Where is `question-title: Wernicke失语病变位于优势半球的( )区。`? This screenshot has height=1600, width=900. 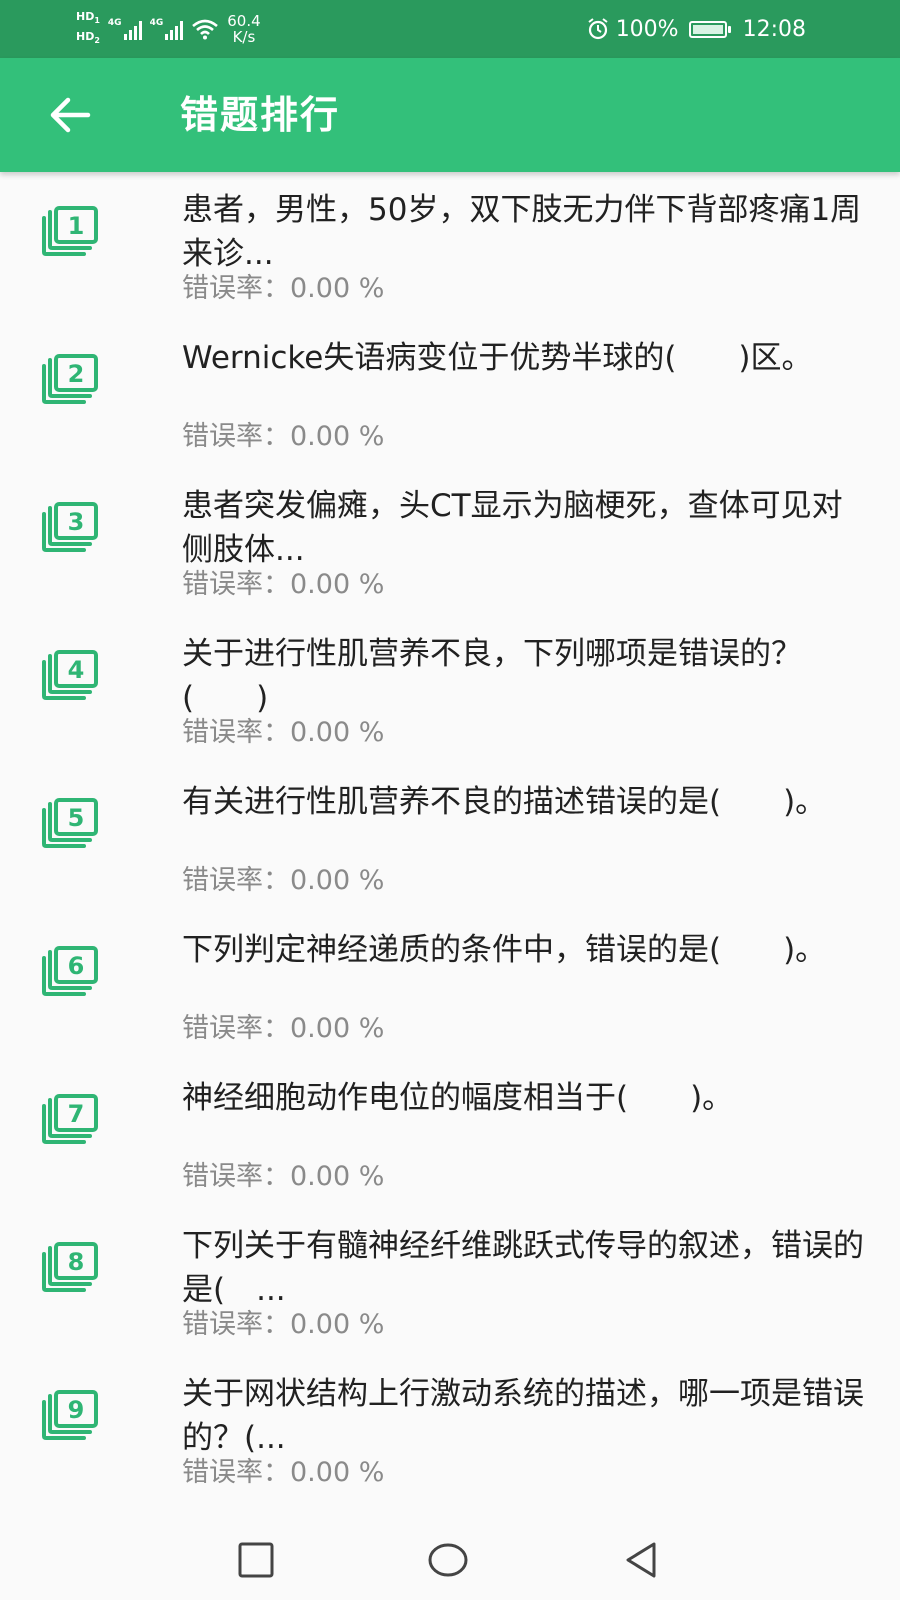 question-title: Wernicke失语病变位于优势半球的( )区。 is located at coordinates (497, 358).